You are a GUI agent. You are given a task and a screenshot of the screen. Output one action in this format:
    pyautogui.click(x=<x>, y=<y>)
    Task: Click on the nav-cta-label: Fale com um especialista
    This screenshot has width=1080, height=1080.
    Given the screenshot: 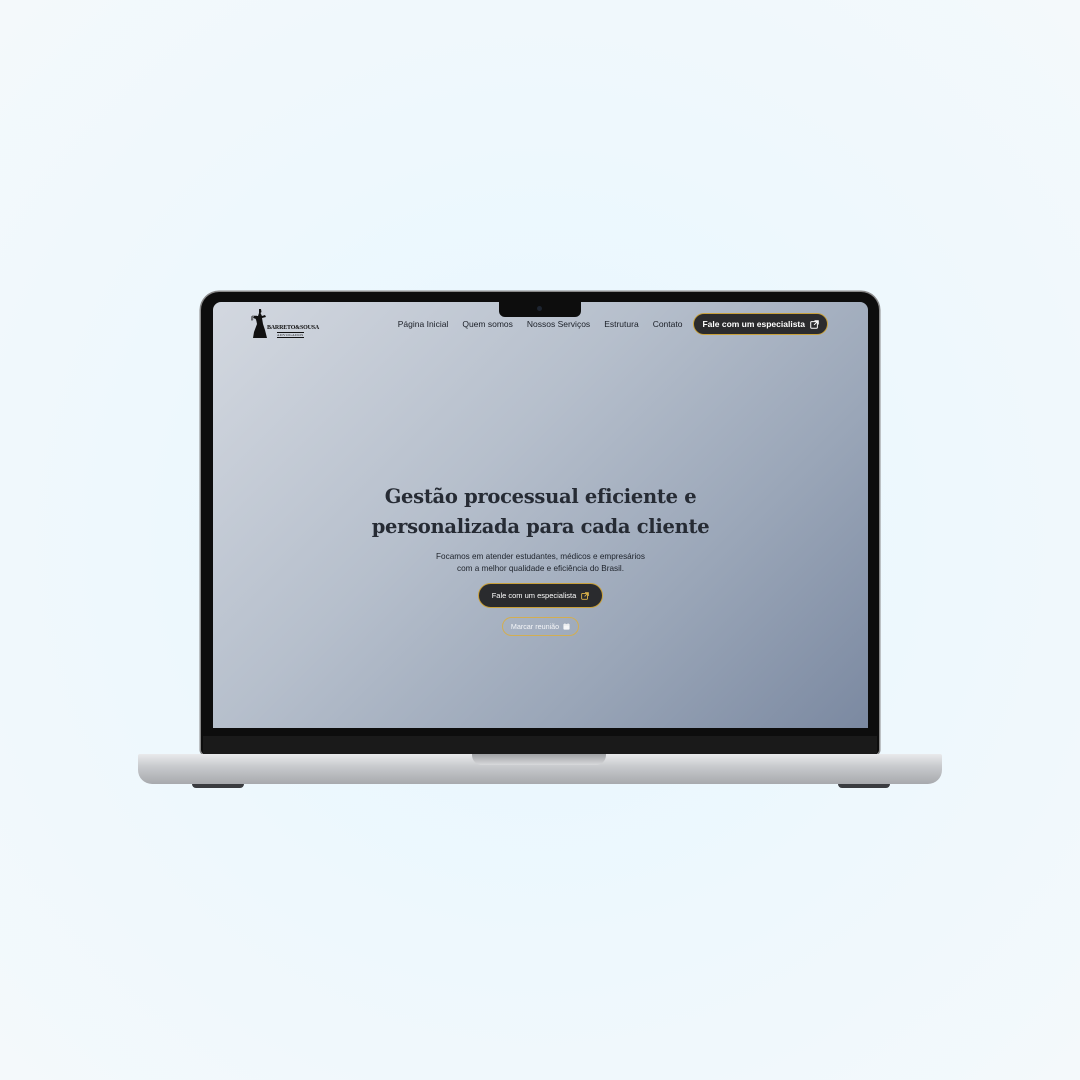 What is the action you would take?
    pyautogui.click(x=753, y=324)
    